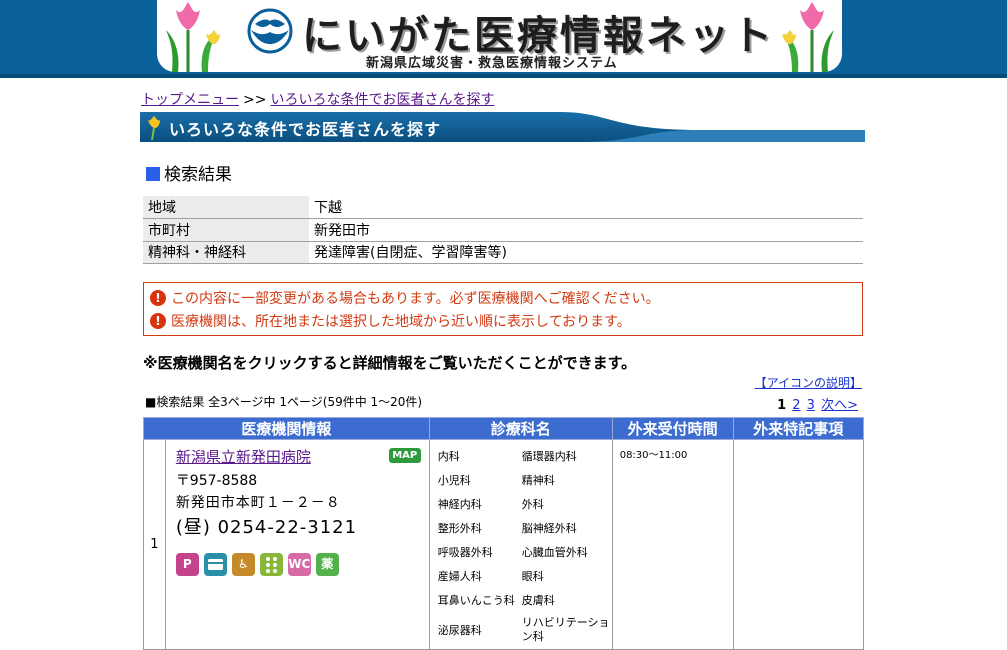  What do you see at coordinates (153, 174) in the screenshot?
I see `square-bullet-icon` at bounding box center [153, 174].